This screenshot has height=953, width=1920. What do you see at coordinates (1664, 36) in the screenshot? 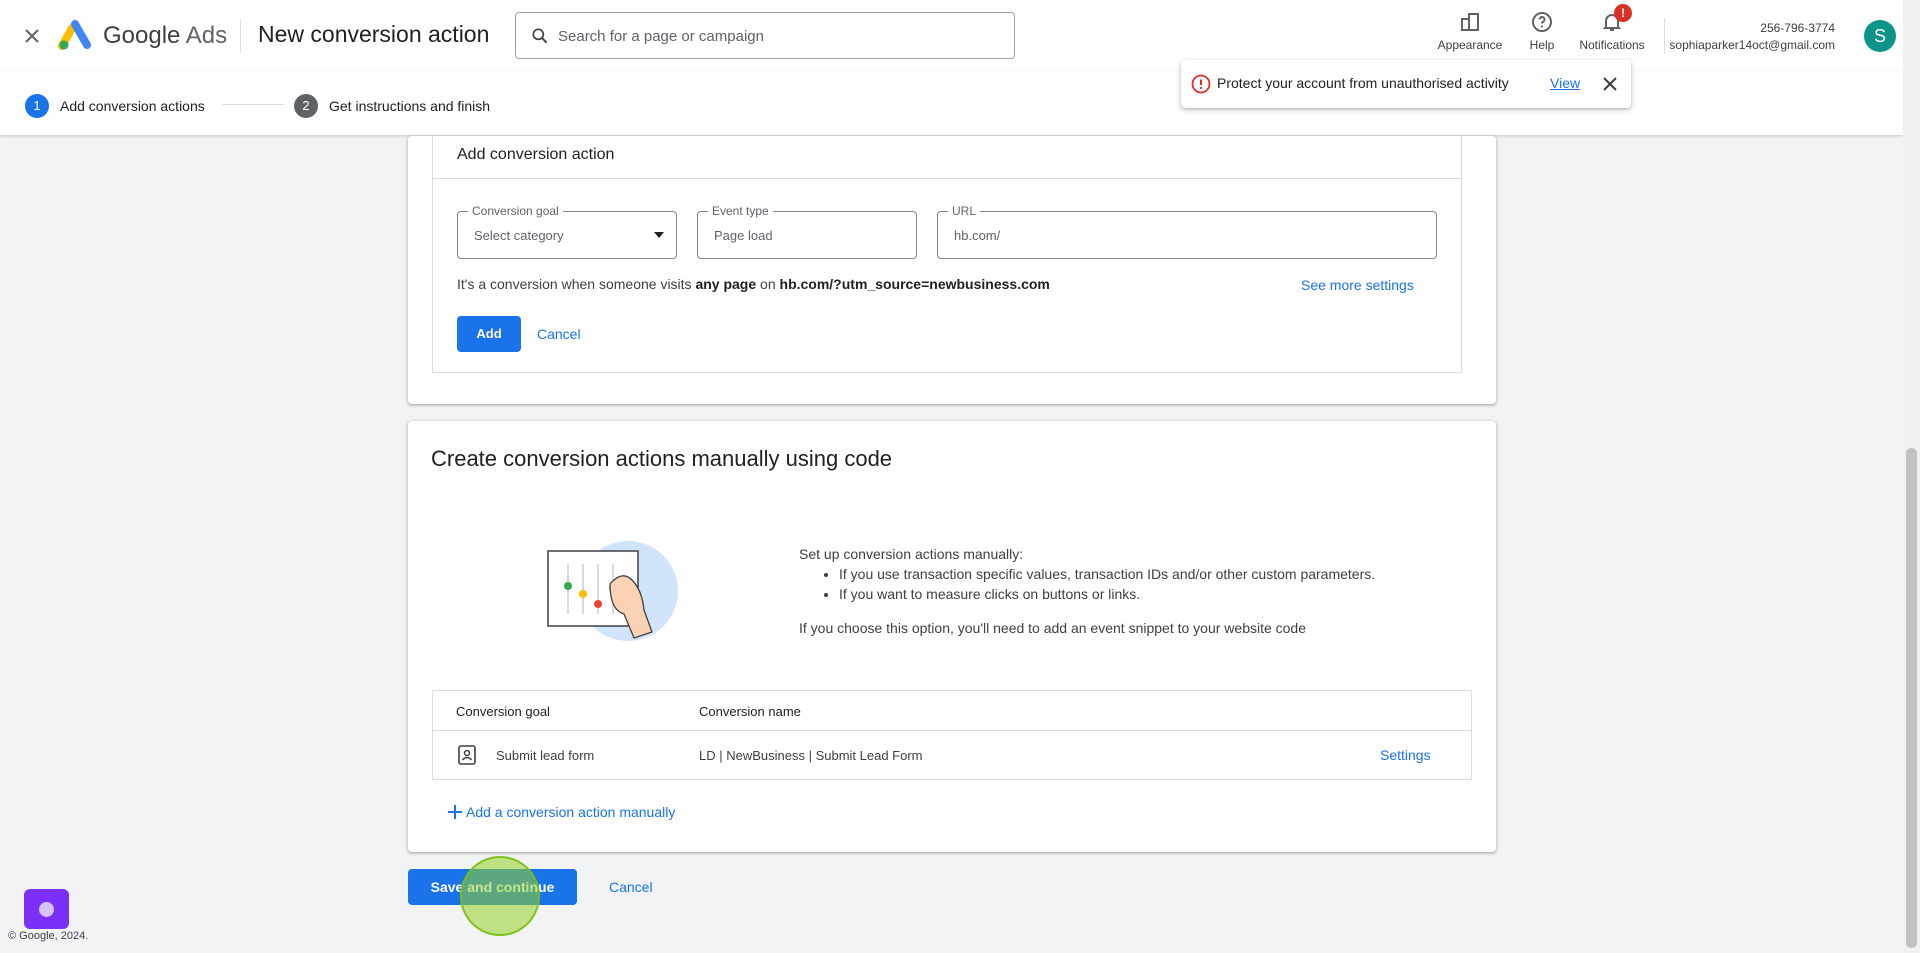
I see `account-divider` at bounding box center [1664, 36].